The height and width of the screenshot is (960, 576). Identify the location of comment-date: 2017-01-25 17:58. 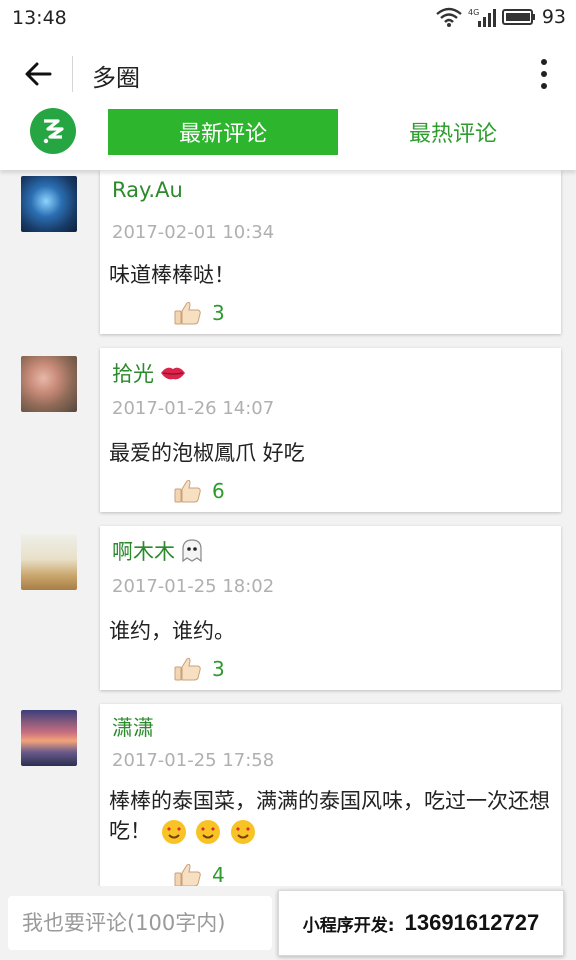
(193, 760).